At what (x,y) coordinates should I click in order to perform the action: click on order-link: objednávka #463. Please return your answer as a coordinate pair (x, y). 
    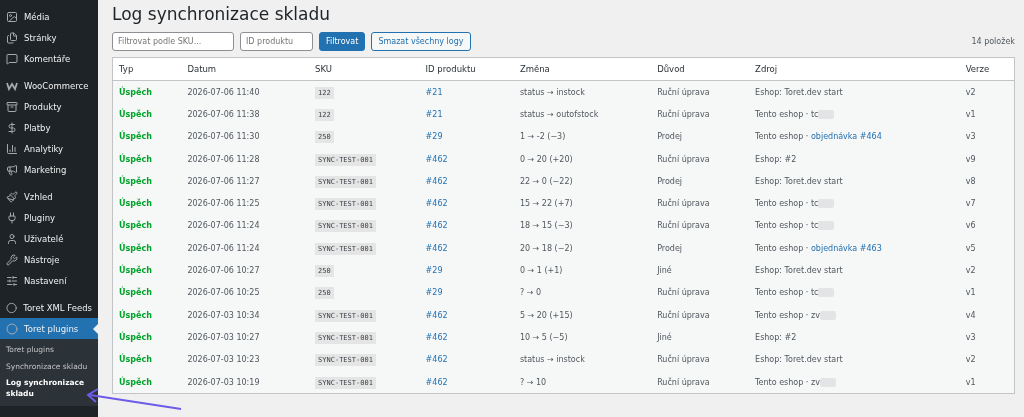
    Looking at the image, I should click on (846, 248).